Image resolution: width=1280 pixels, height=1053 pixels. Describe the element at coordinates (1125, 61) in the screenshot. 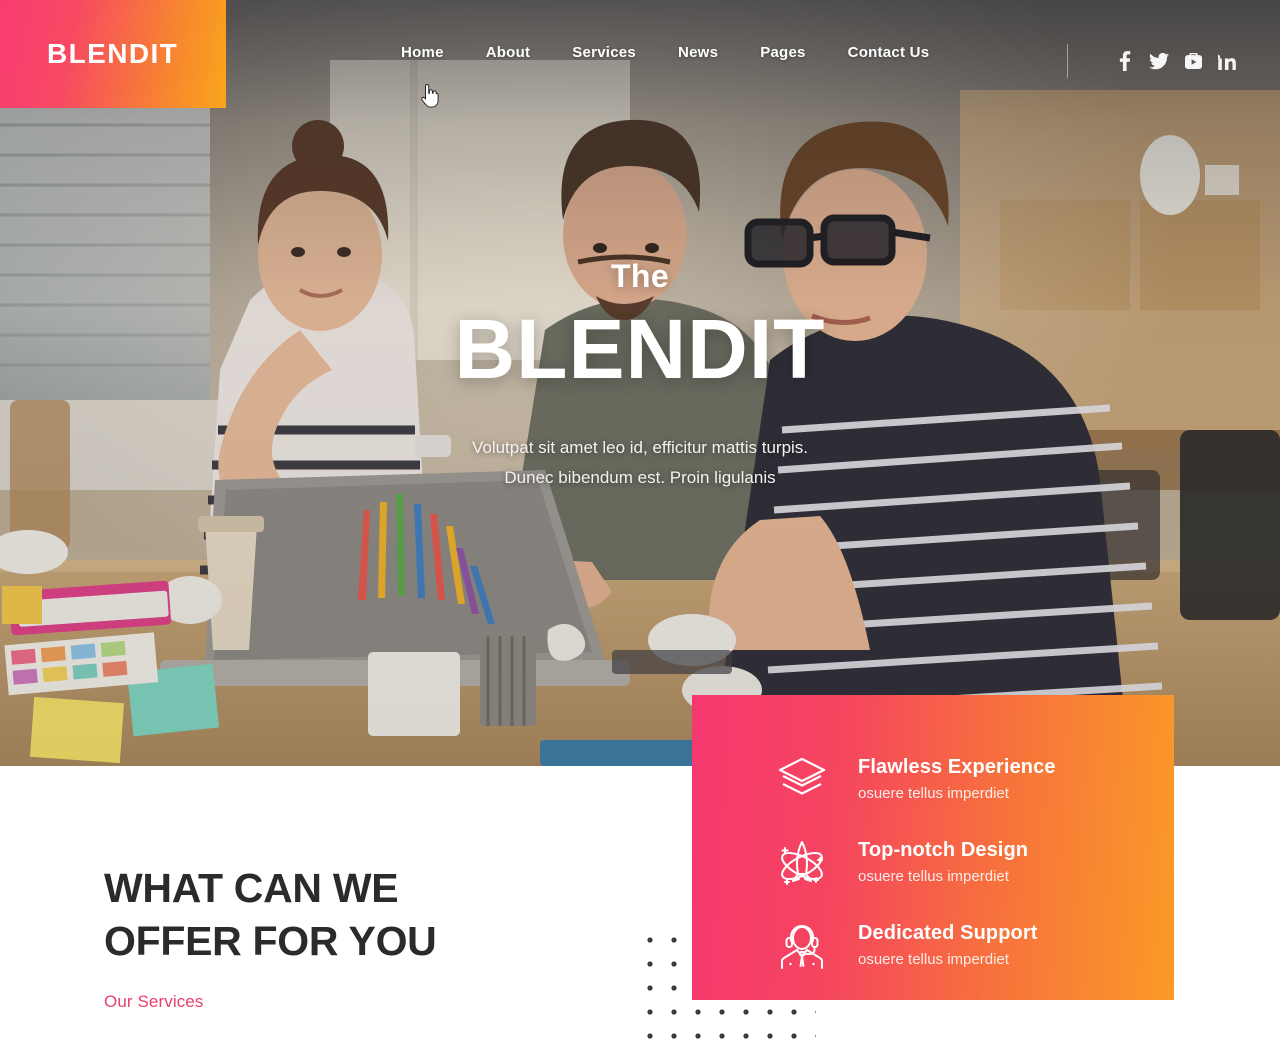

I see `facebook-icon` at that location.